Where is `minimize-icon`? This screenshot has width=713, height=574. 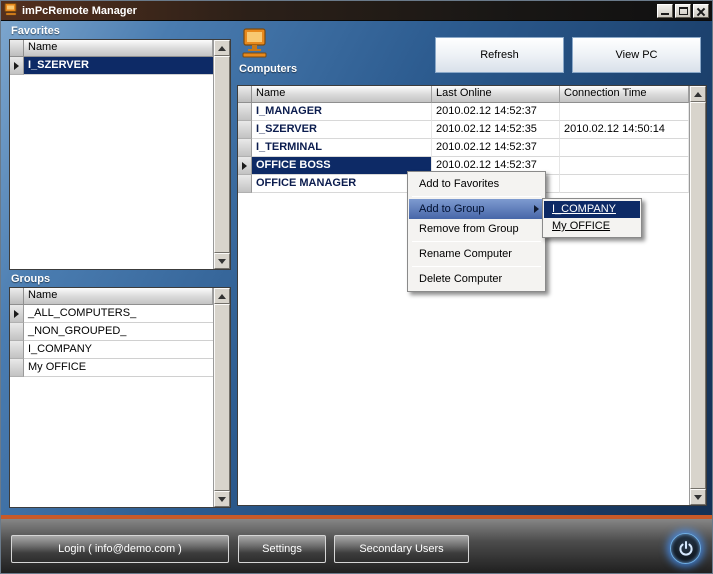 minimize-icon is located at coordinates (665, 13).